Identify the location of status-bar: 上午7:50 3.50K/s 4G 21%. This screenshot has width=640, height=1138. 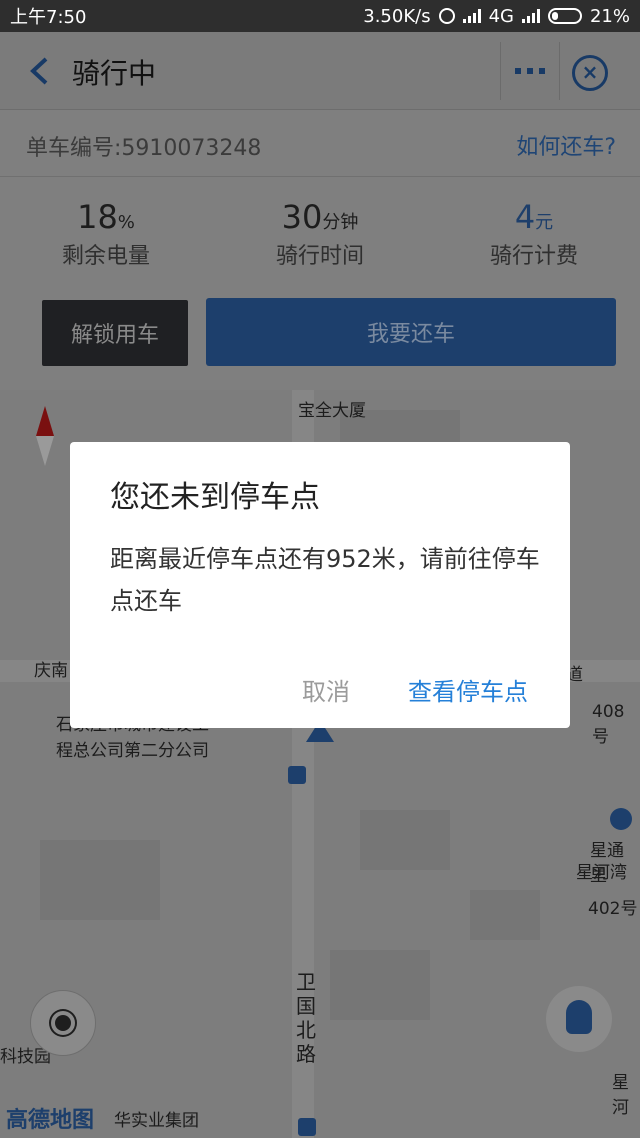
(320, 16).